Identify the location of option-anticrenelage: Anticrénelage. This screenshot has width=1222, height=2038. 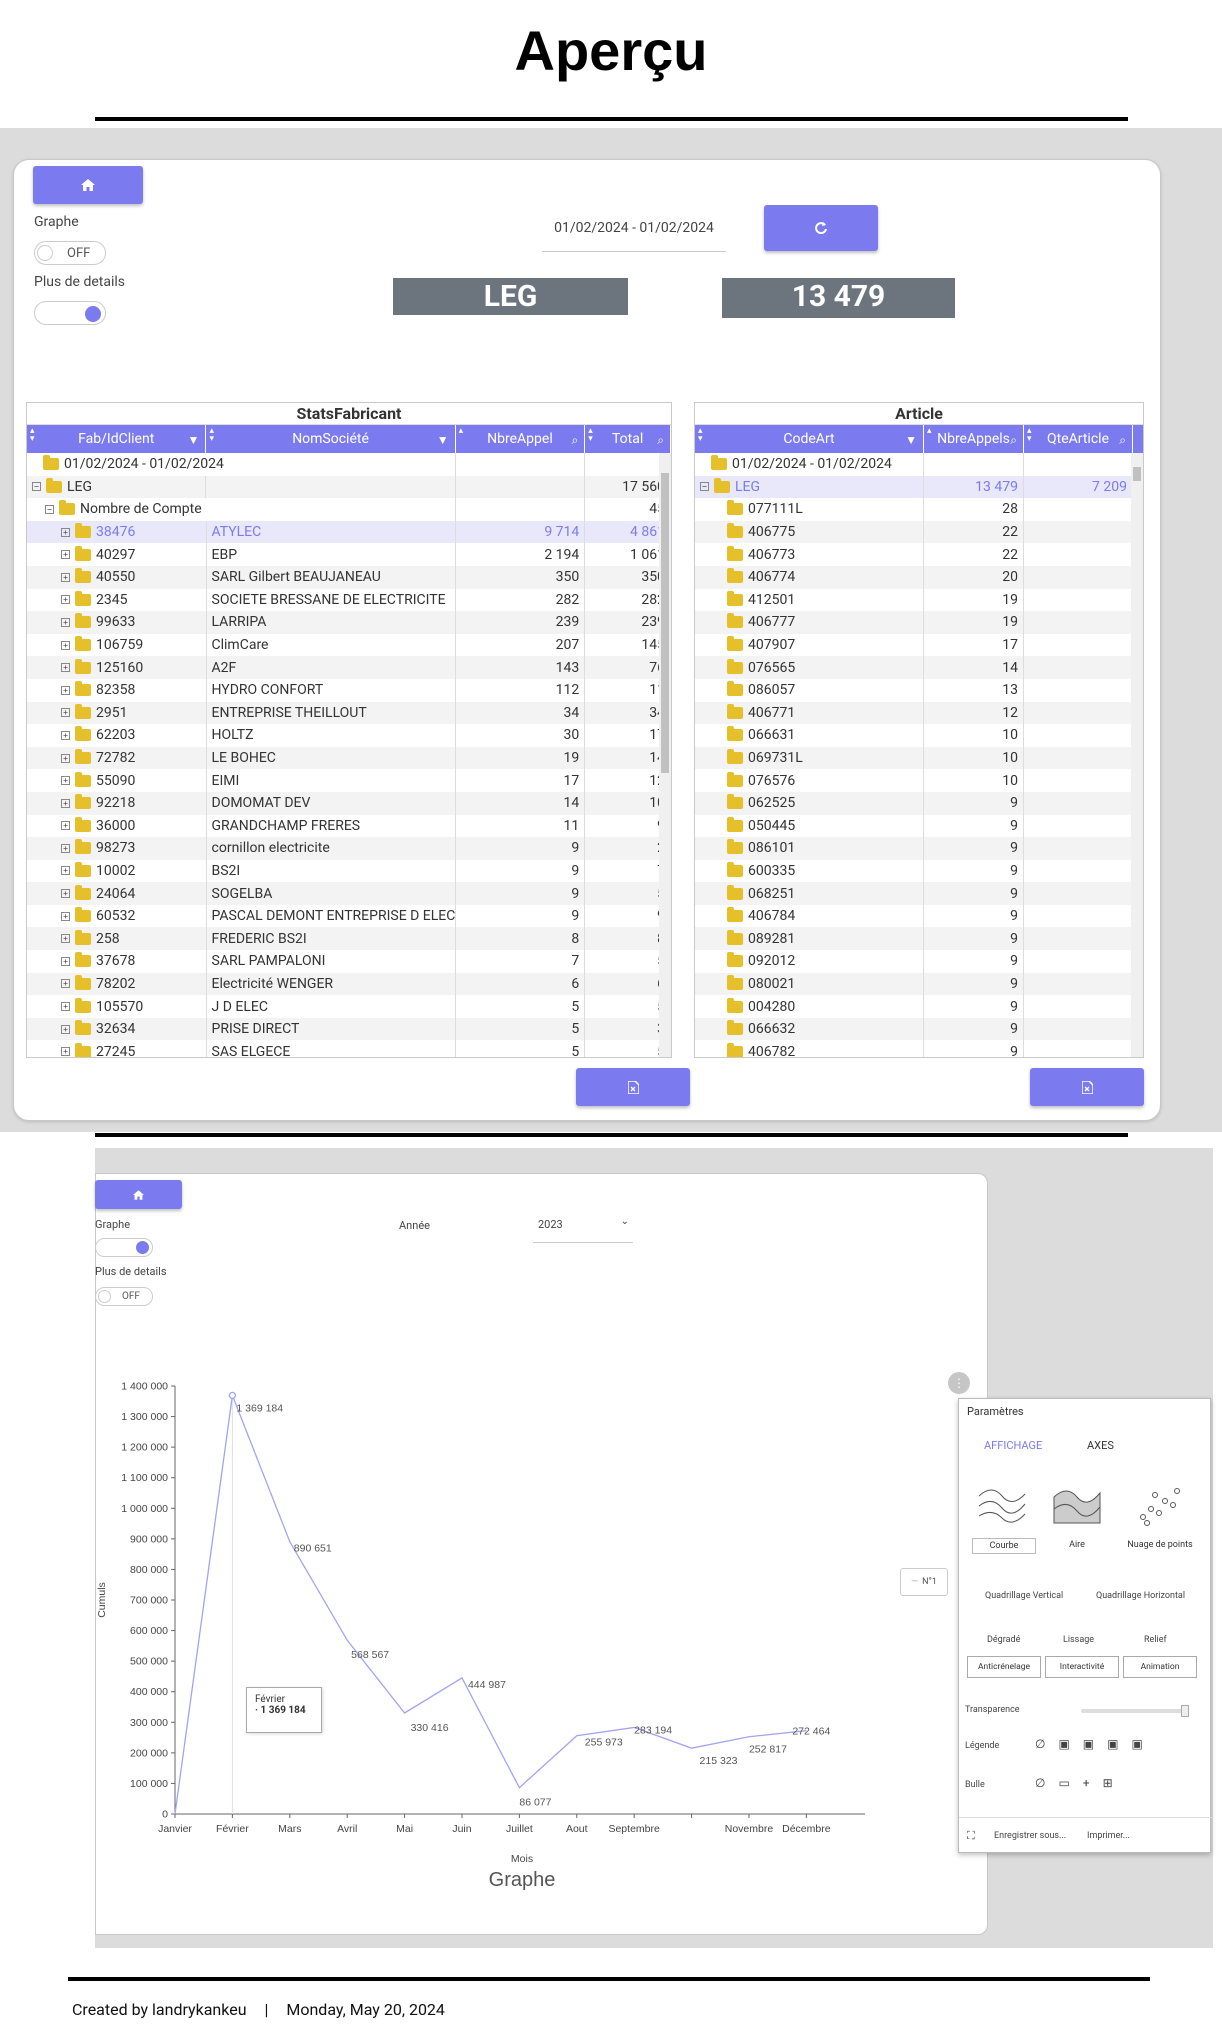
(1004, 1667).